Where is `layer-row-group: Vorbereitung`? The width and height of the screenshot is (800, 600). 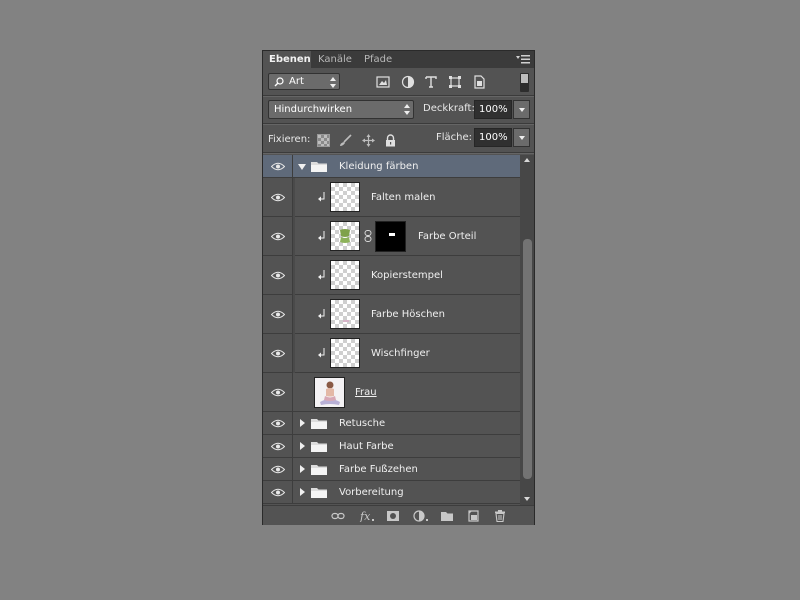
layer-row-group: Vorbereitung is located at coordinates (391, 492).